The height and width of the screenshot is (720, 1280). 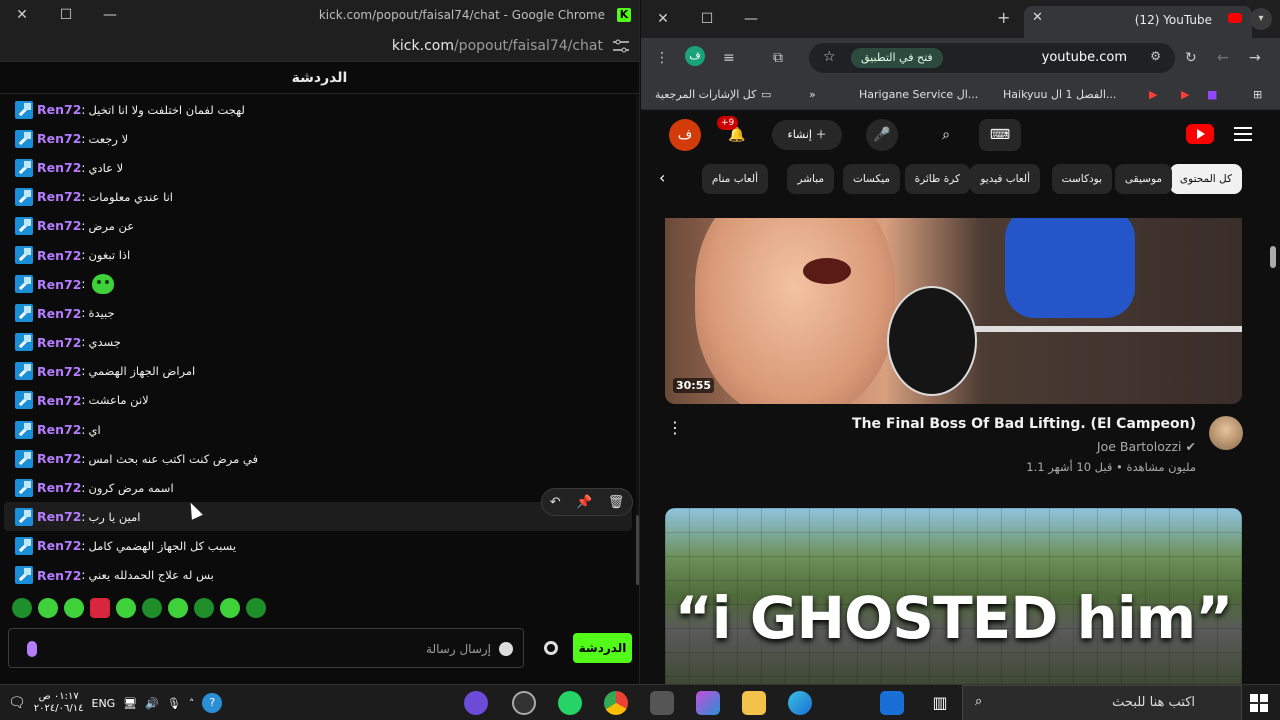 What do you see at coordinates (555, 502) in the screenshot?
I see `reply-icon: ↶` at bounding box center [555, 502].